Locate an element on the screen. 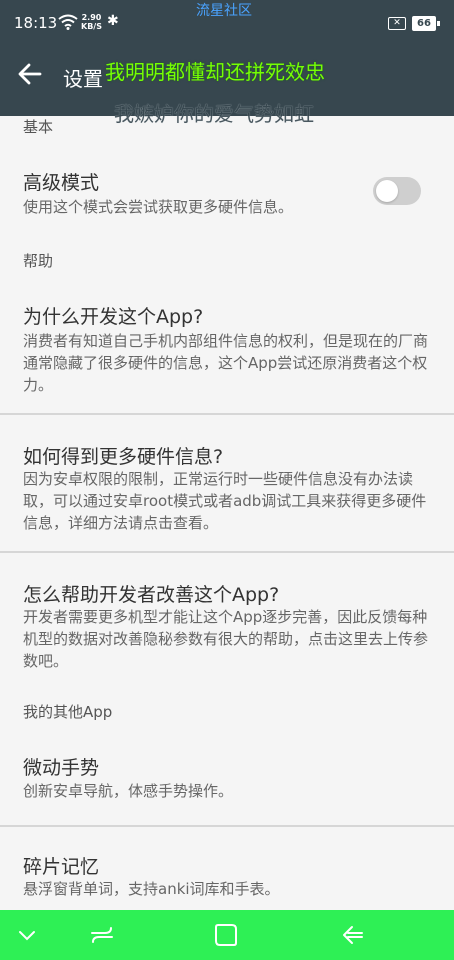 Image resolution: width=454 pixels, height=960 pixels. status-bar: 18:13 2.90 KB/S ✱ 流星社区 ✕ 66 is located at coordinates (227, 23).